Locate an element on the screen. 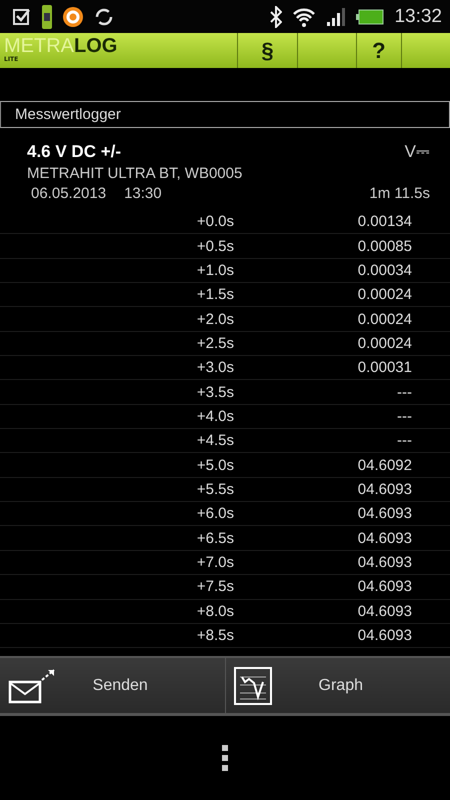 The height and width of the screenshot is (800, 450). value-cell-text: 04.6092 is located at coordinates (384, 465).